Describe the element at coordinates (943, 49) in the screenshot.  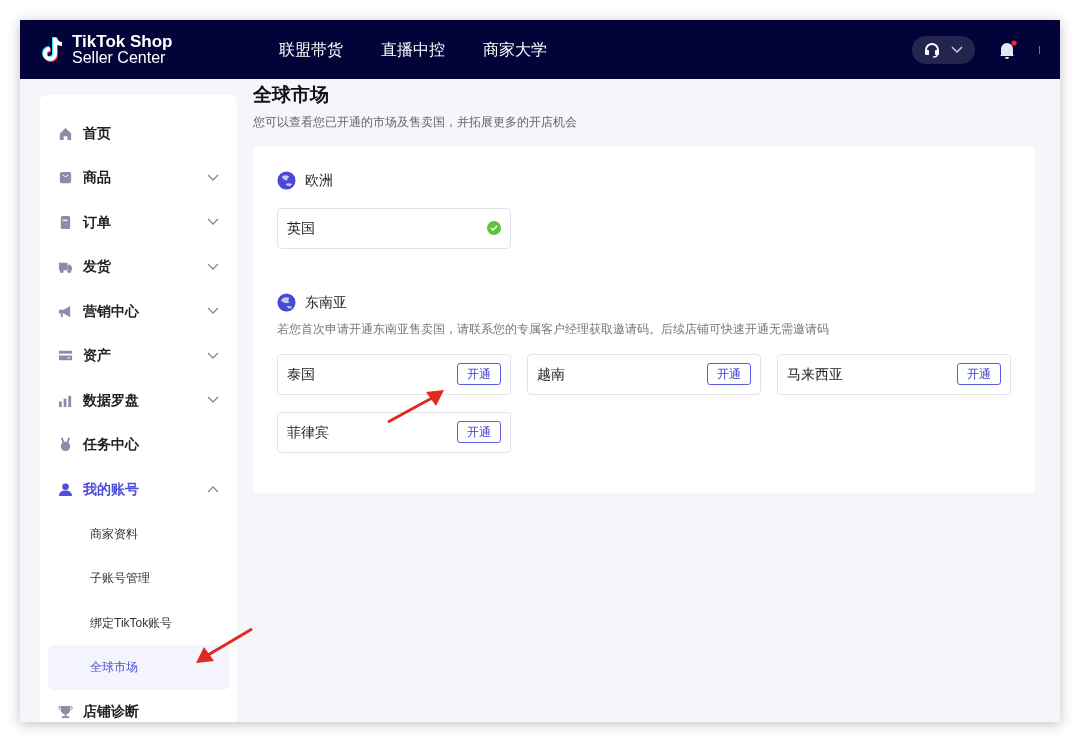
I see `support-dropdown` at that location.